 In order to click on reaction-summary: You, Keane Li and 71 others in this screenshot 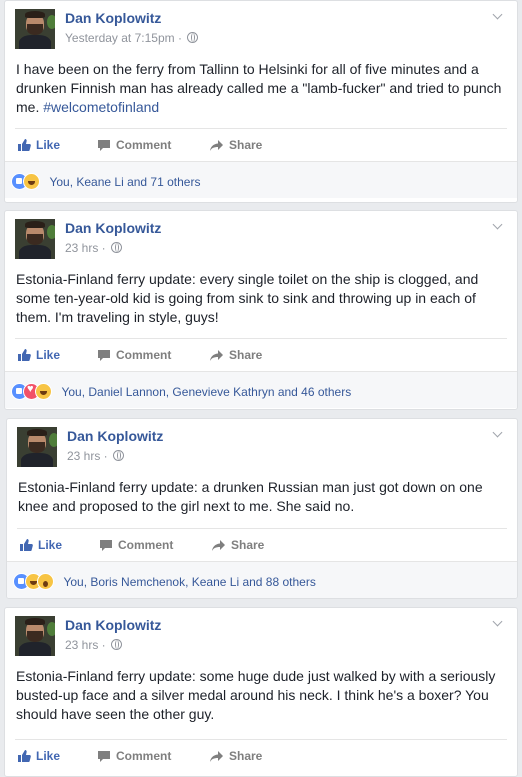, I will do `click(124, 182)`.